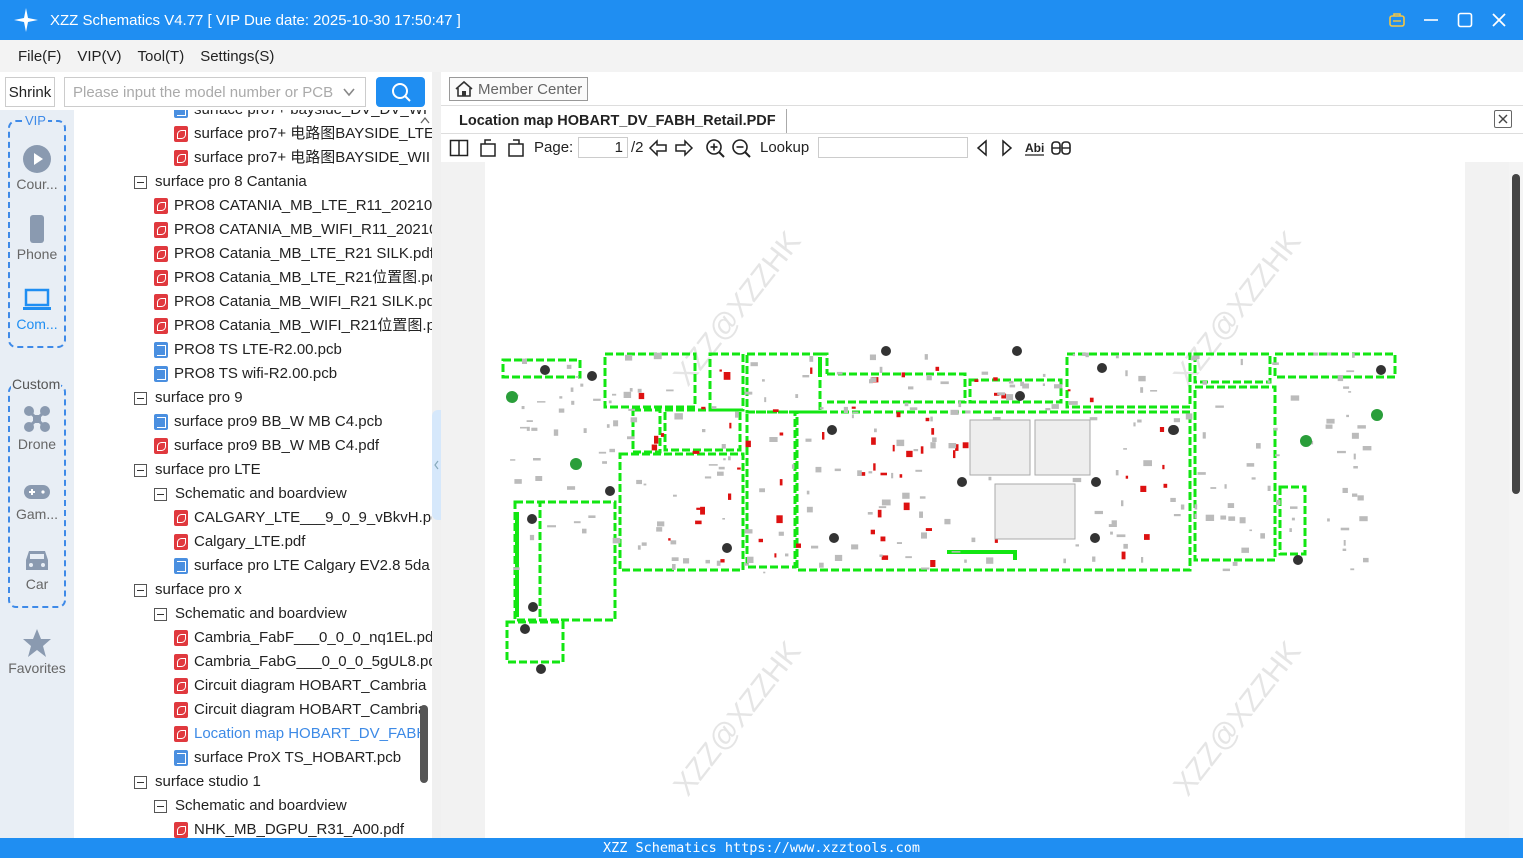 Image resolution: width=1523 pixels, height=858 pixels. I want to click on tree-file: PRO8 CATANIA_MB_WIFI_R11_20210, so click(293, 230).